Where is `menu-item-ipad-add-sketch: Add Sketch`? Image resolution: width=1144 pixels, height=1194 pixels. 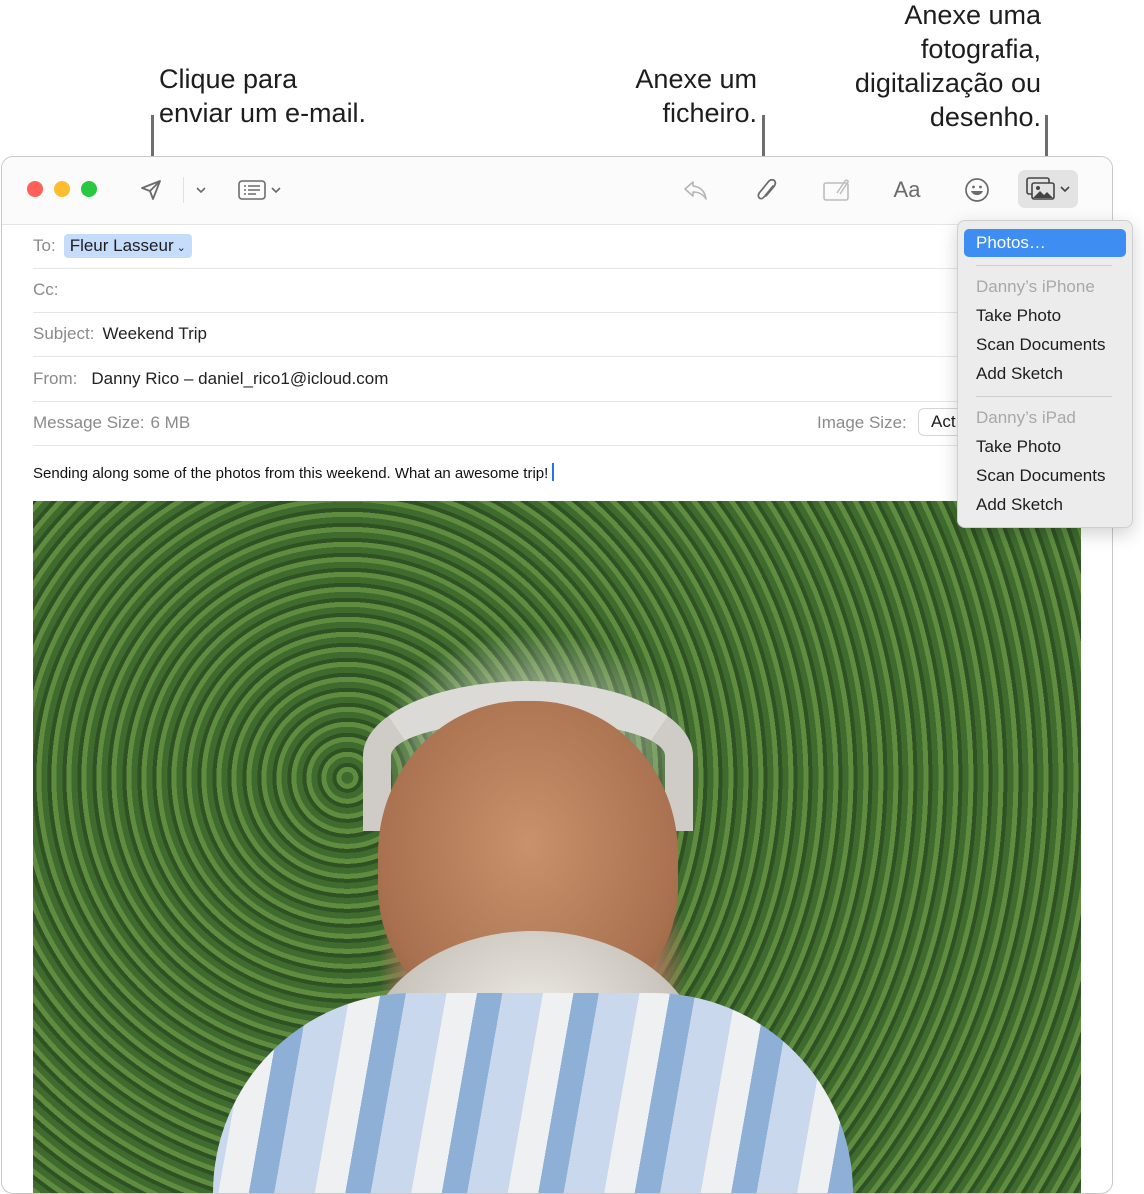 menu-item-ipad-add-sketch: Add Sketch is located at coordinates (1019, 505).